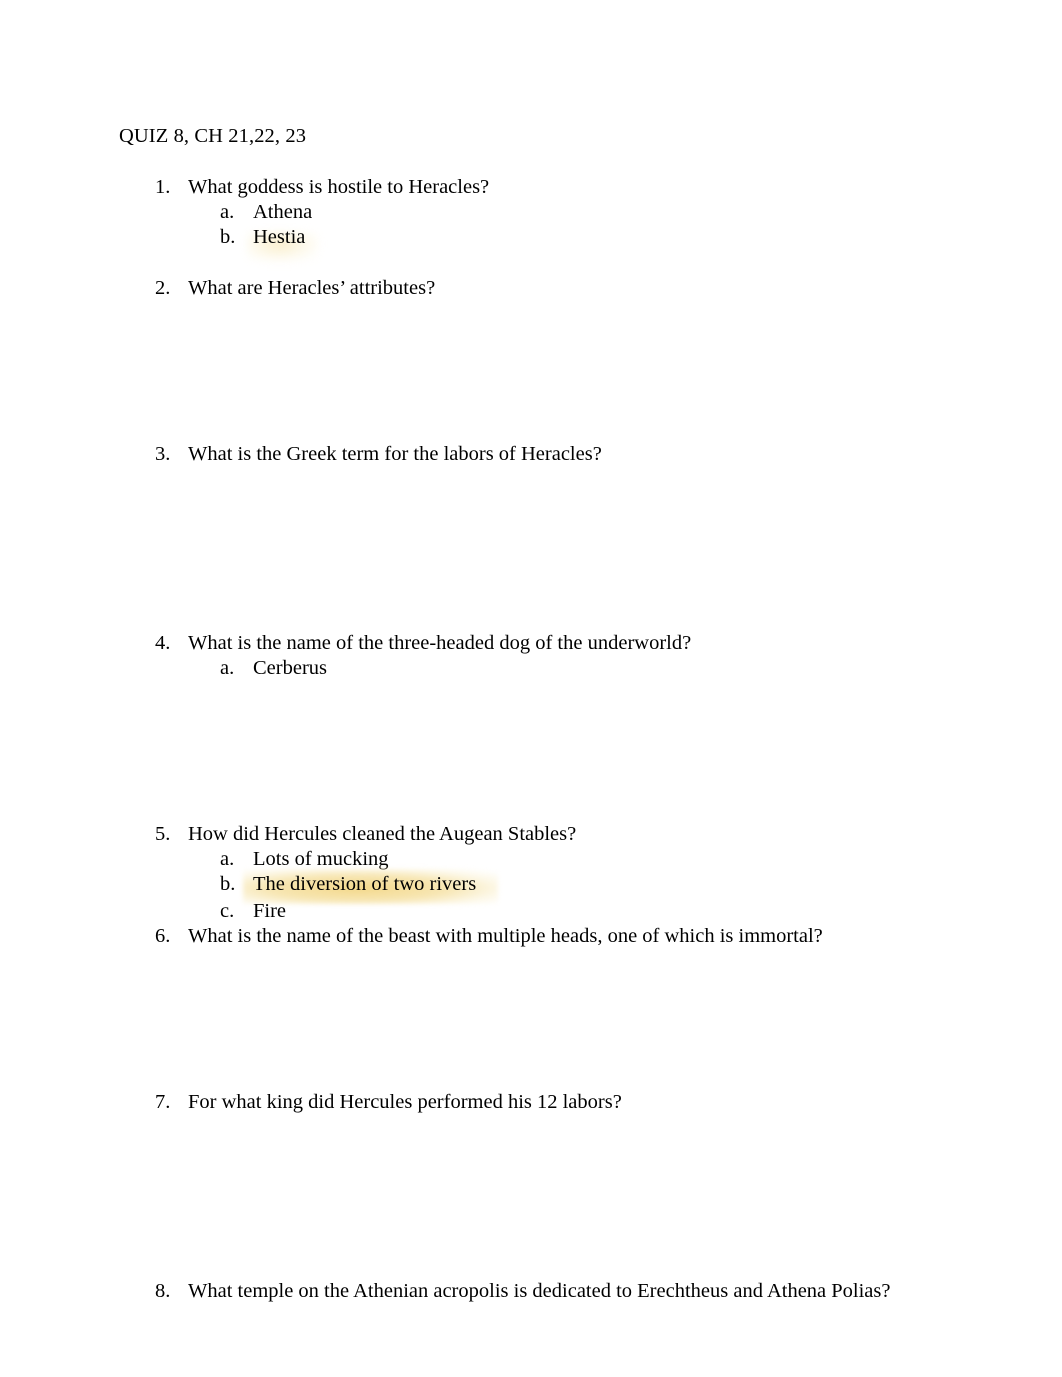  What do you see at coordinates (270, 911) in the screenshot?
I see `option-text: Fire` at bounding box center [270, 911].